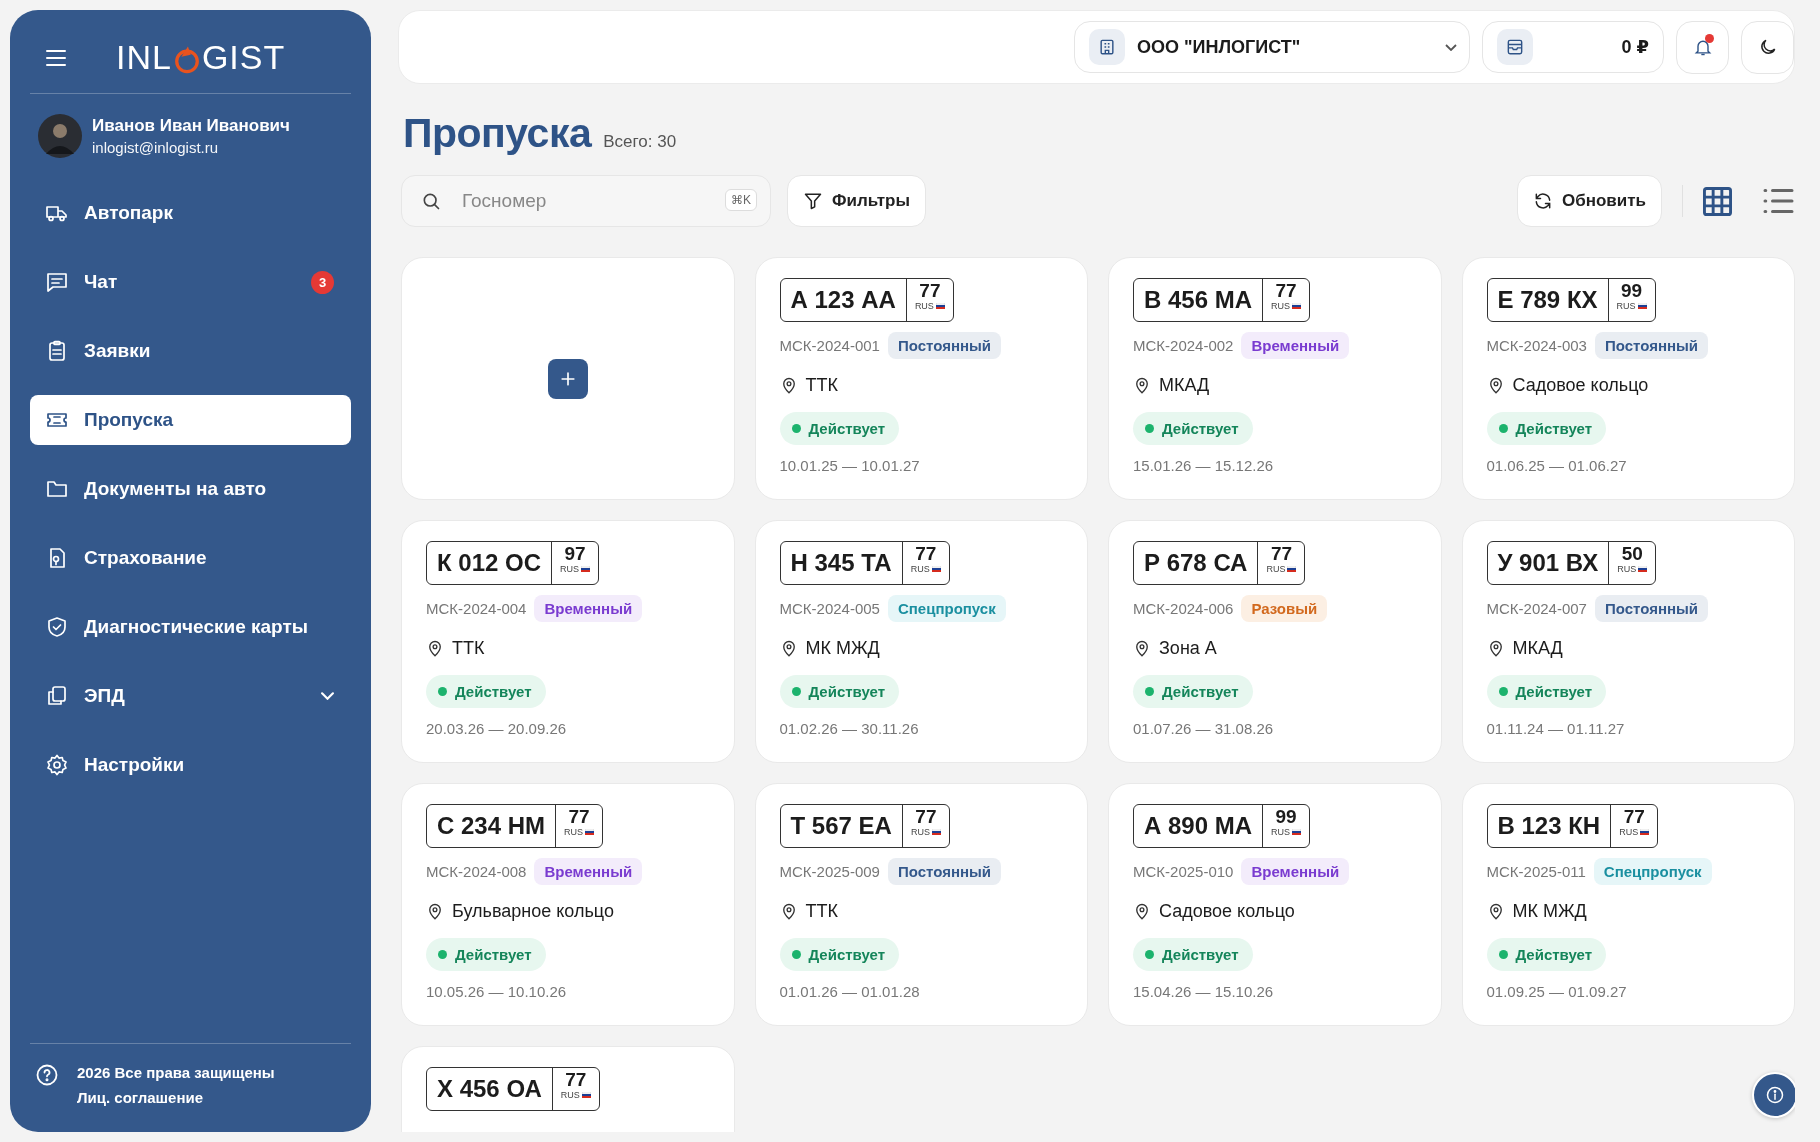 The height and width of the screenshot is (1142, 1820). Describe the element at coordinates (497, 728) in the screenshot. I see `validity-dates: 20.03.26 — 20.09.26` at that location.